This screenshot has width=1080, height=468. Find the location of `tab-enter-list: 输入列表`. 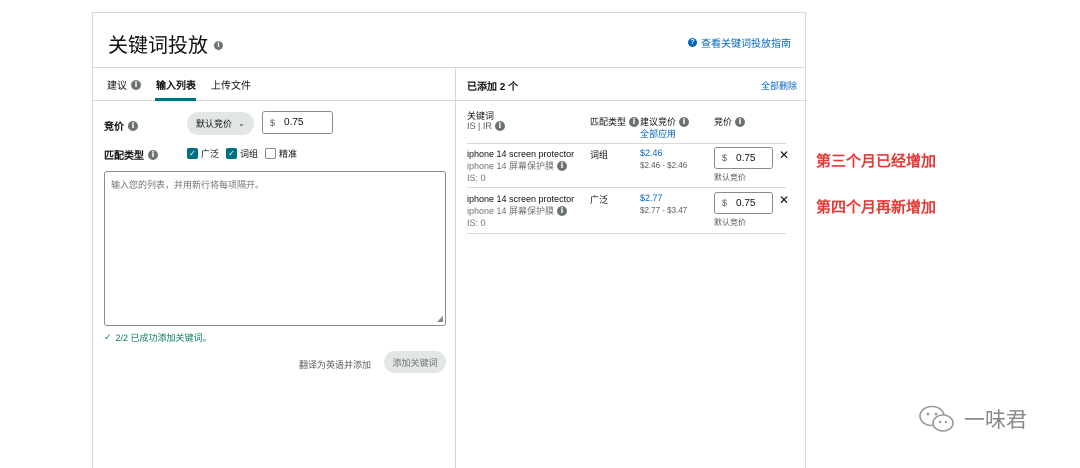

tab-enter-list: 输入列表 is located at coordinates (176, 84).